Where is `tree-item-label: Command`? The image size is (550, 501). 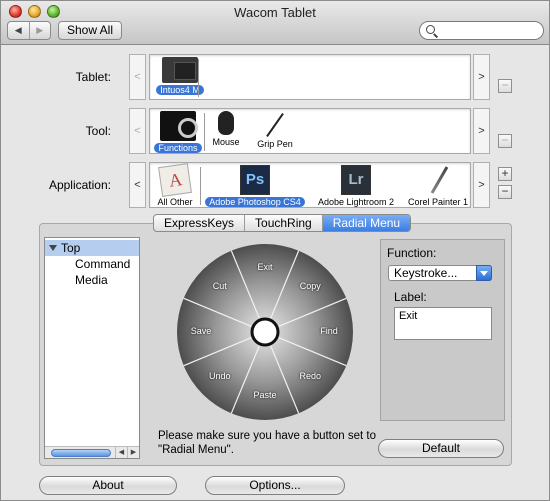
tree-item-label: Command is located at coordinates (103, 264).